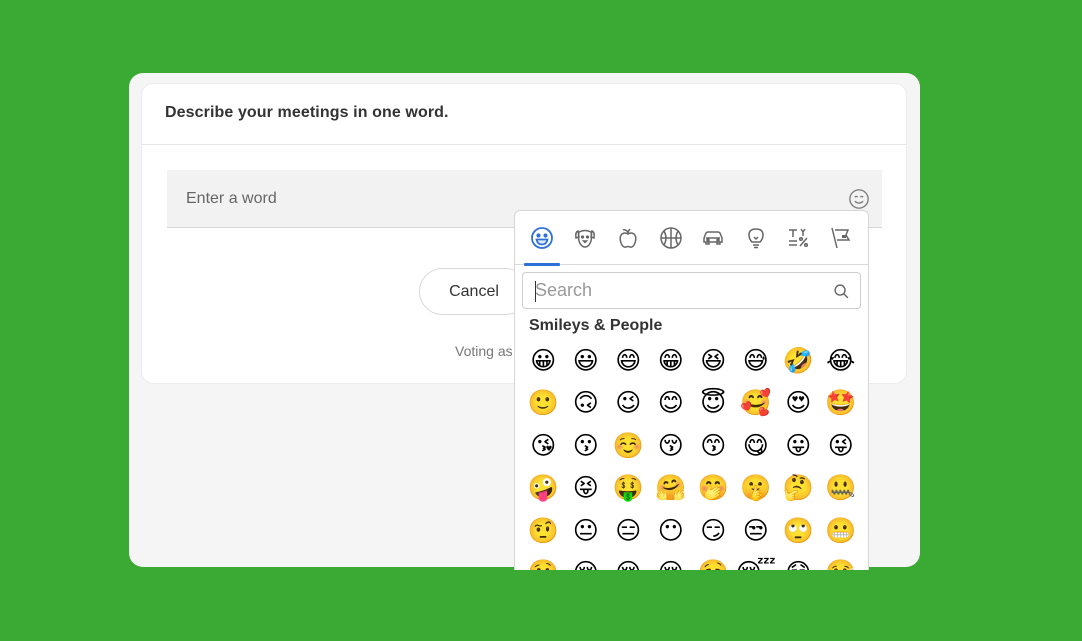 This screenshot has height=641, width=1082. What do you see at coordinates (535, 291) in the screenshot?
I see `text-cursor` at bounding box center [535, 291].